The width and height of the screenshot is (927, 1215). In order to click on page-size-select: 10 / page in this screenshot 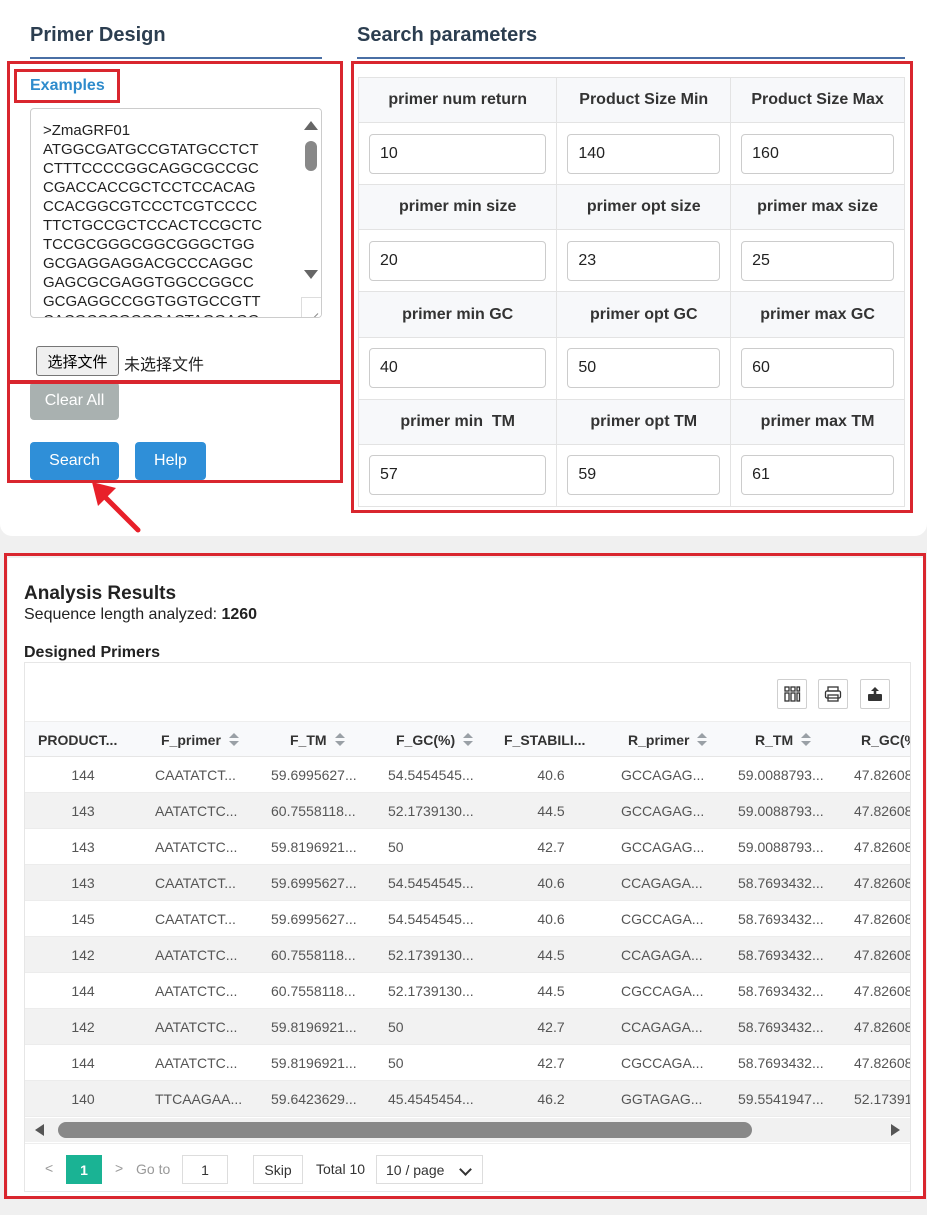, I will do `click(429, 1169)`.